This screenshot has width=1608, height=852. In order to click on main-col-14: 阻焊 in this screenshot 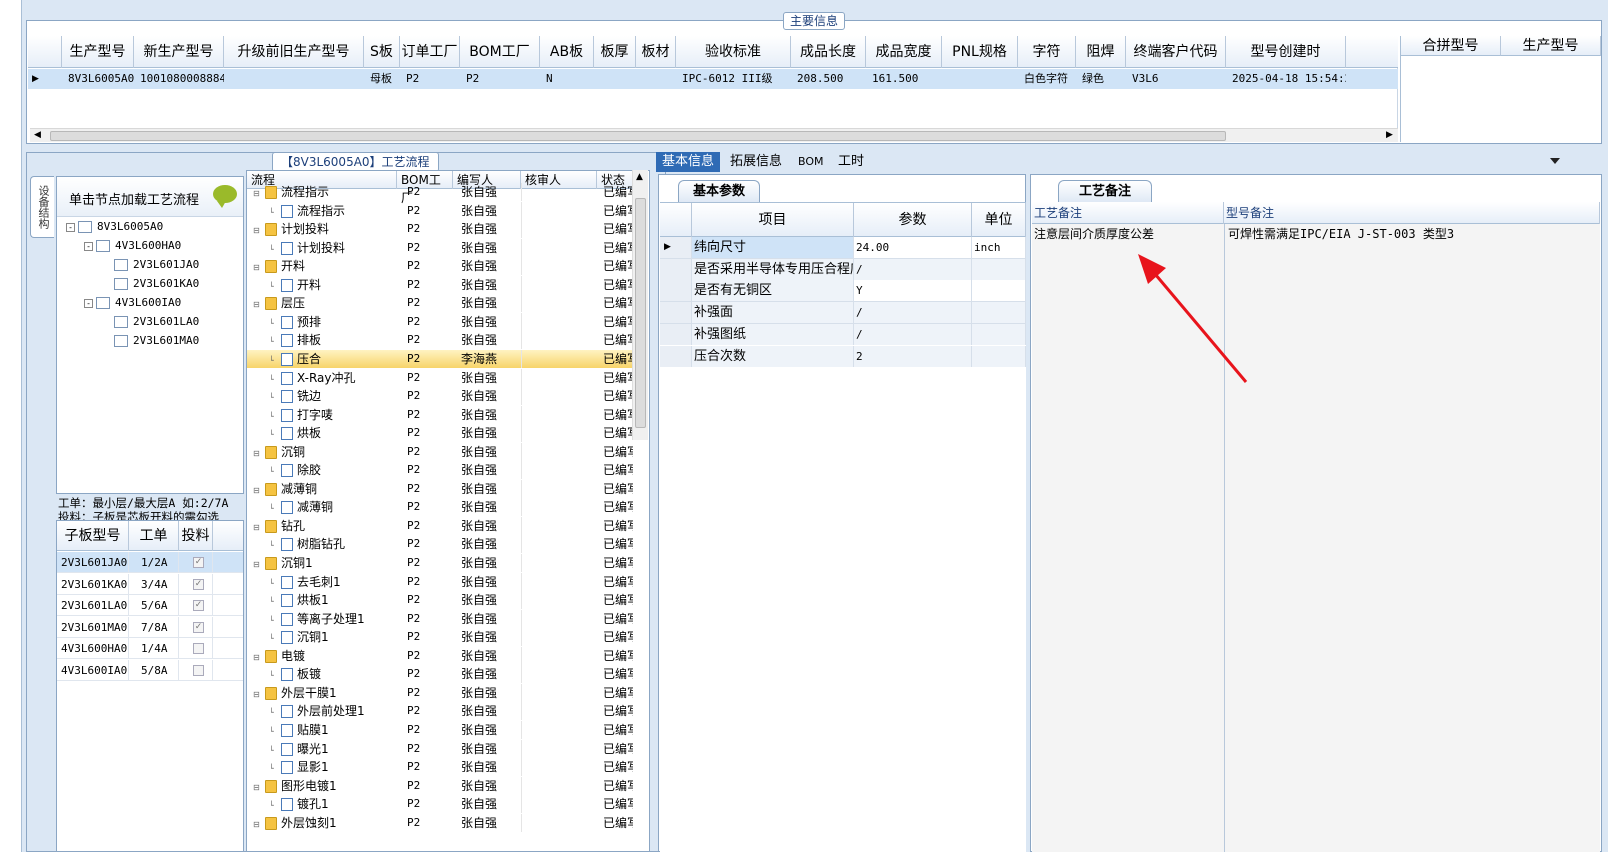, I will do `click(1101, 52)`.